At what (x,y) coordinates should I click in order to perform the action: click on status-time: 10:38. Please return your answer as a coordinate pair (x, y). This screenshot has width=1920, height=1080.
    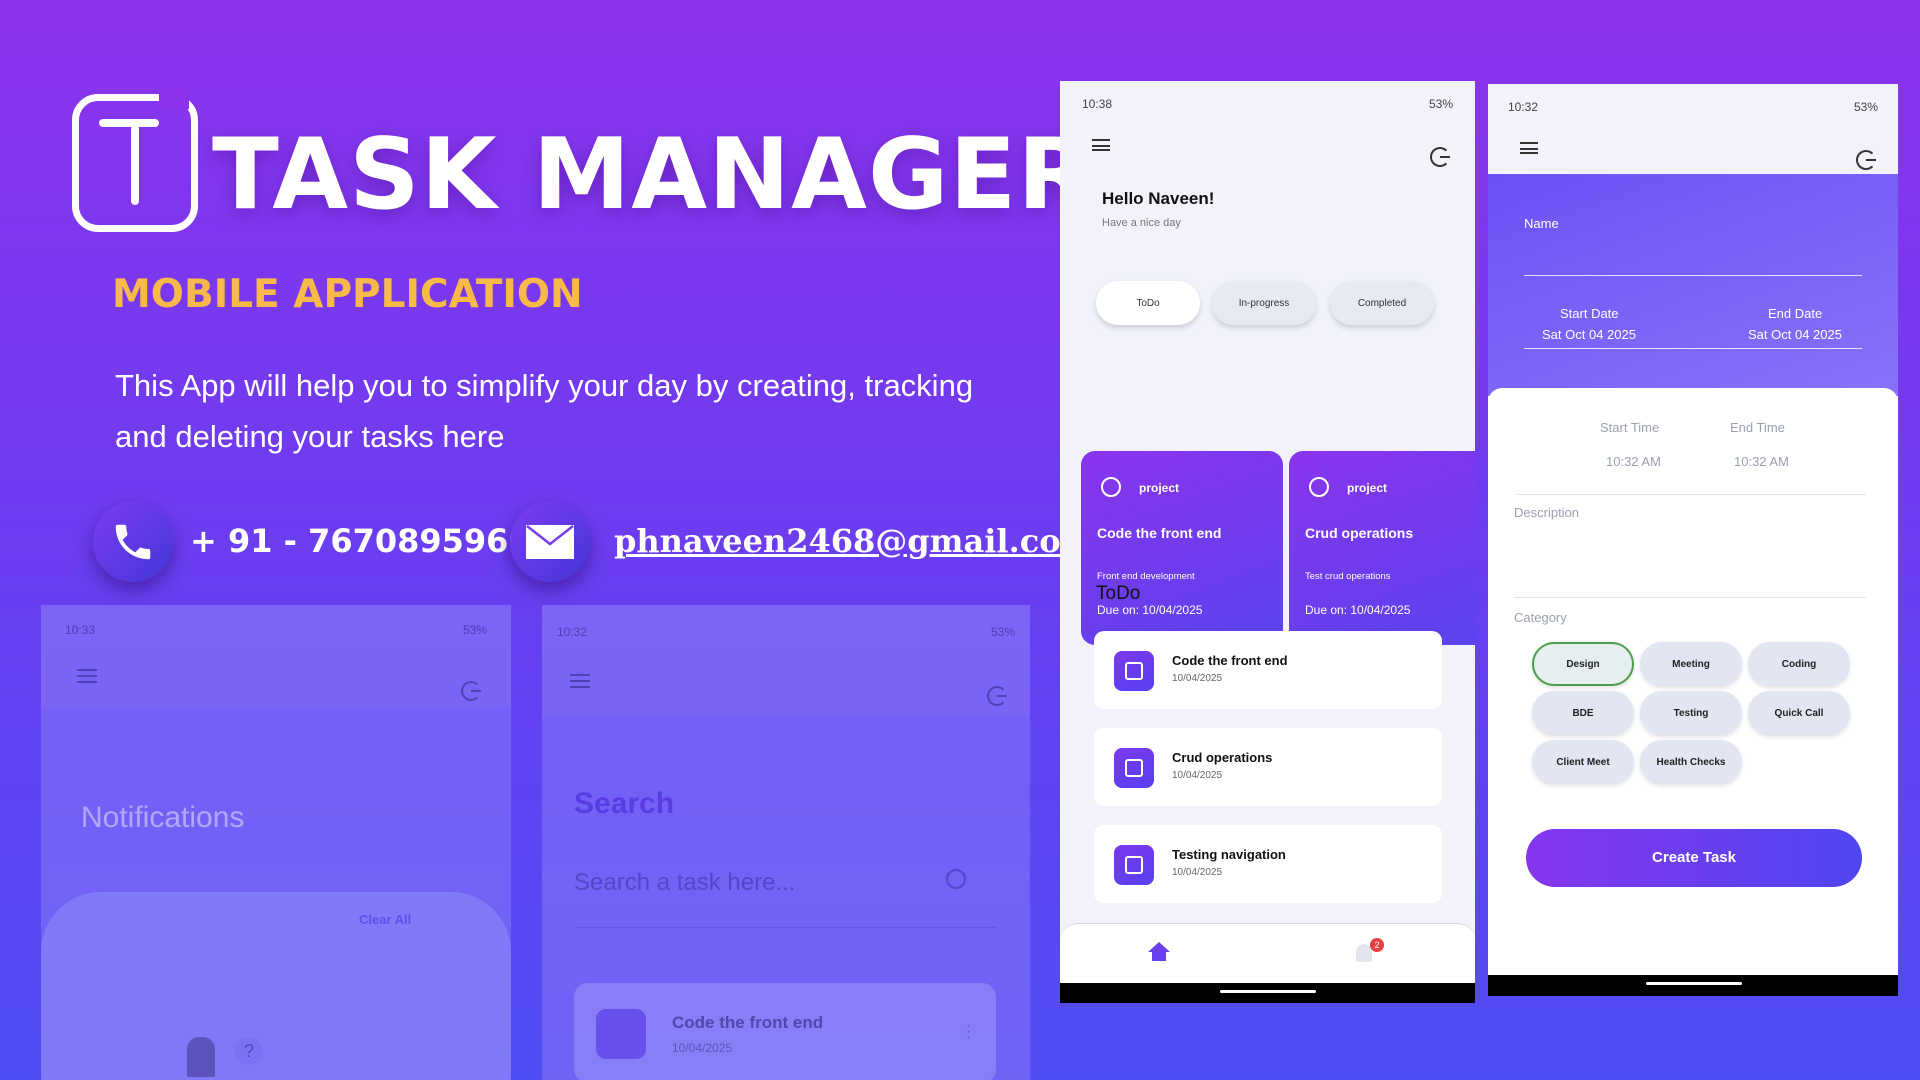
    Looking at the image, I should click on (1097, 104).